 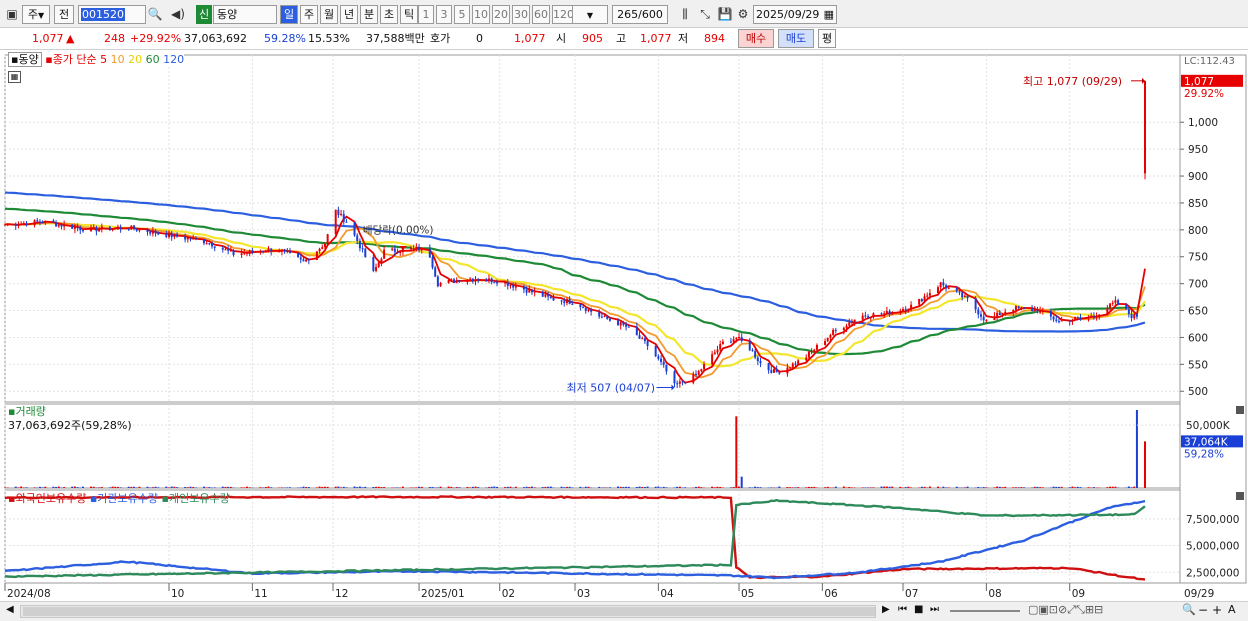 I want to click on interval-button-3: 3, so click(x=444, y=14).